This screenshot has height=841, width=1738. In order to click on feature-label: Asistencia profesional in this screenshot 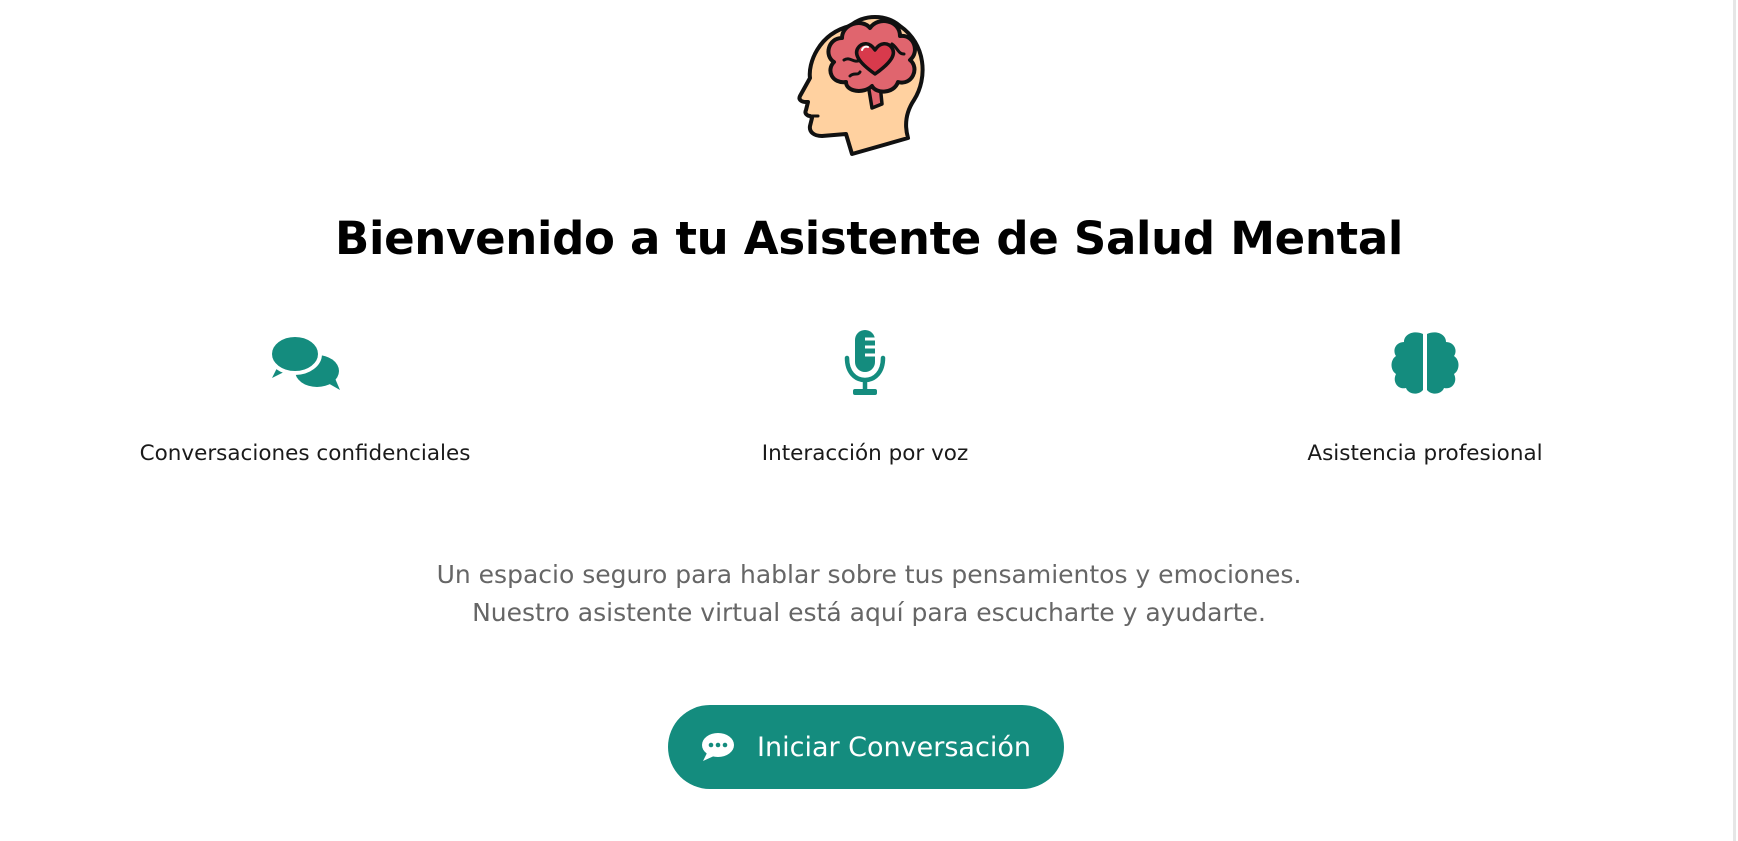, I will do `click(1425, 453)`.